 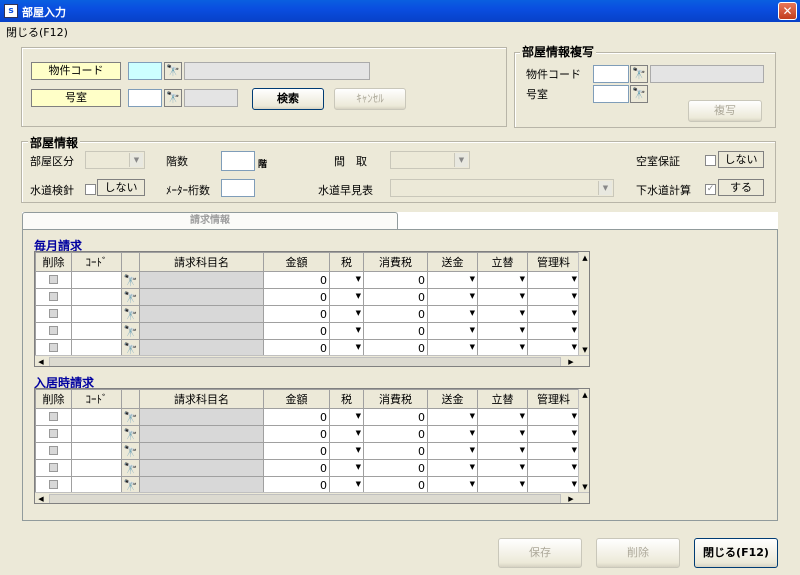 What do you see at coordinates (725, 111) in the screenshot?
I see `copy-button: 複写` at bounding box center [725, 111].